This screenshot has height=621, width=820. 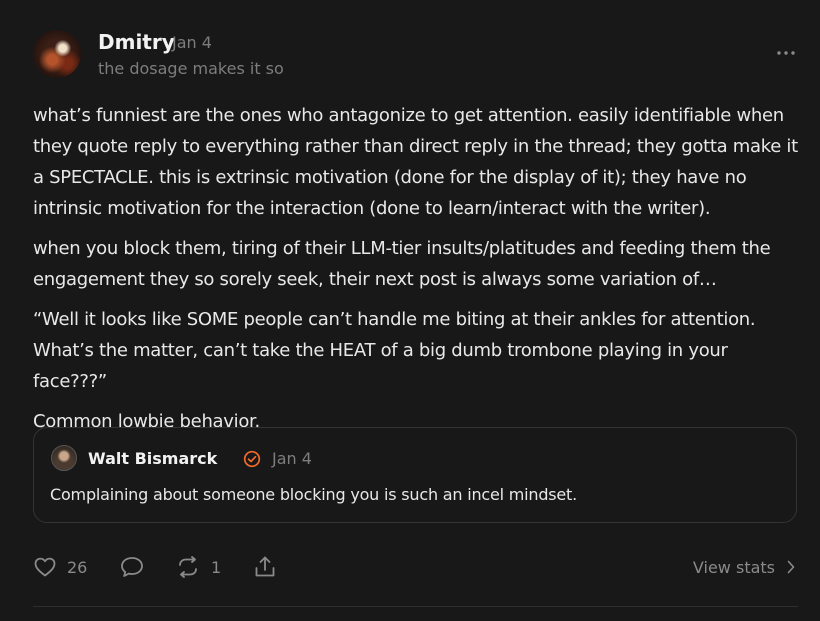 What do you see at coordinates (188, 567) in the screenshot?
I see `restack-icon` at bounding box center [188, 567].